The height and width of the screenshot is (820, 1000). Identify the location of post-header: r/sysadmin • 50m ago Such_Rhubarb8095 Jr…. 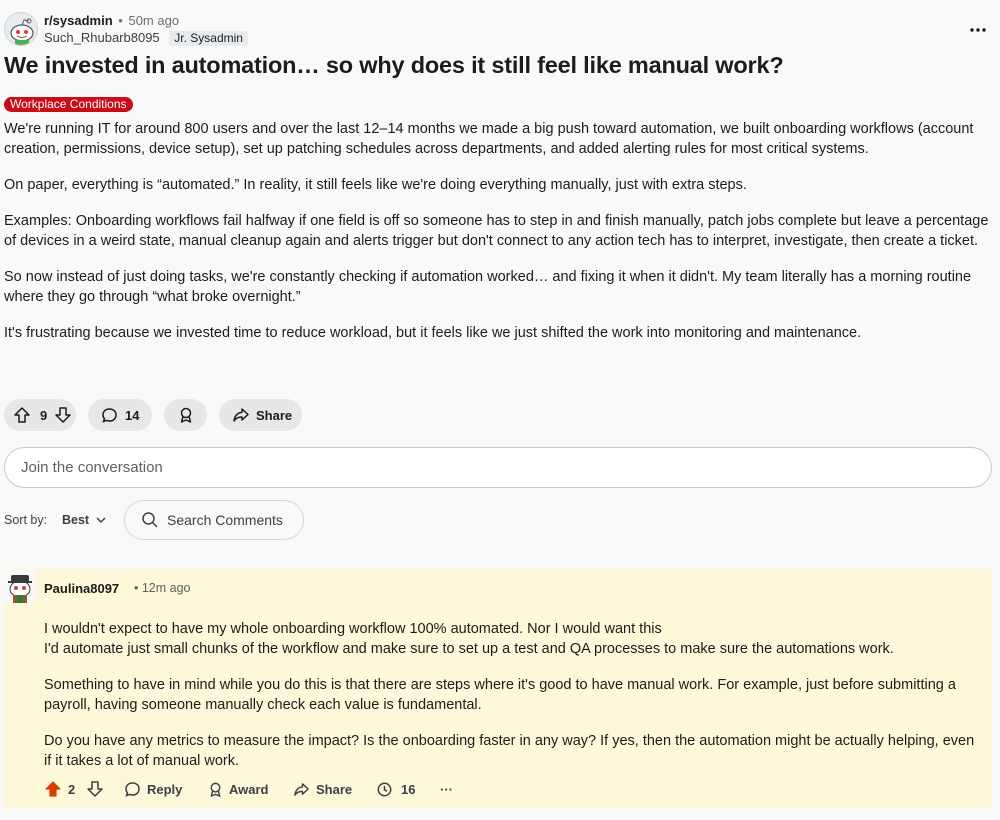
(499, 30).